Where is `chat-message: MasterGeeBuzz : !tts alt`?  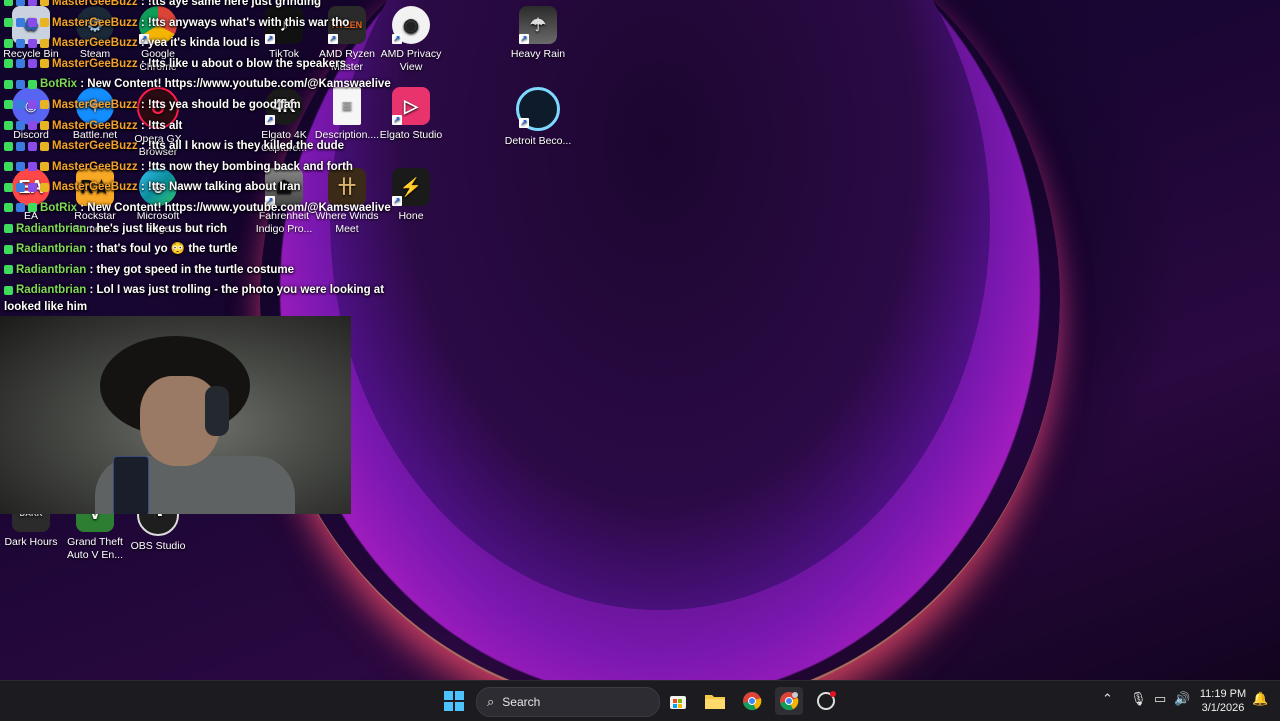
chat-message: MasterGeeBuzz : !tts alt is located at coordinates (210, 126).